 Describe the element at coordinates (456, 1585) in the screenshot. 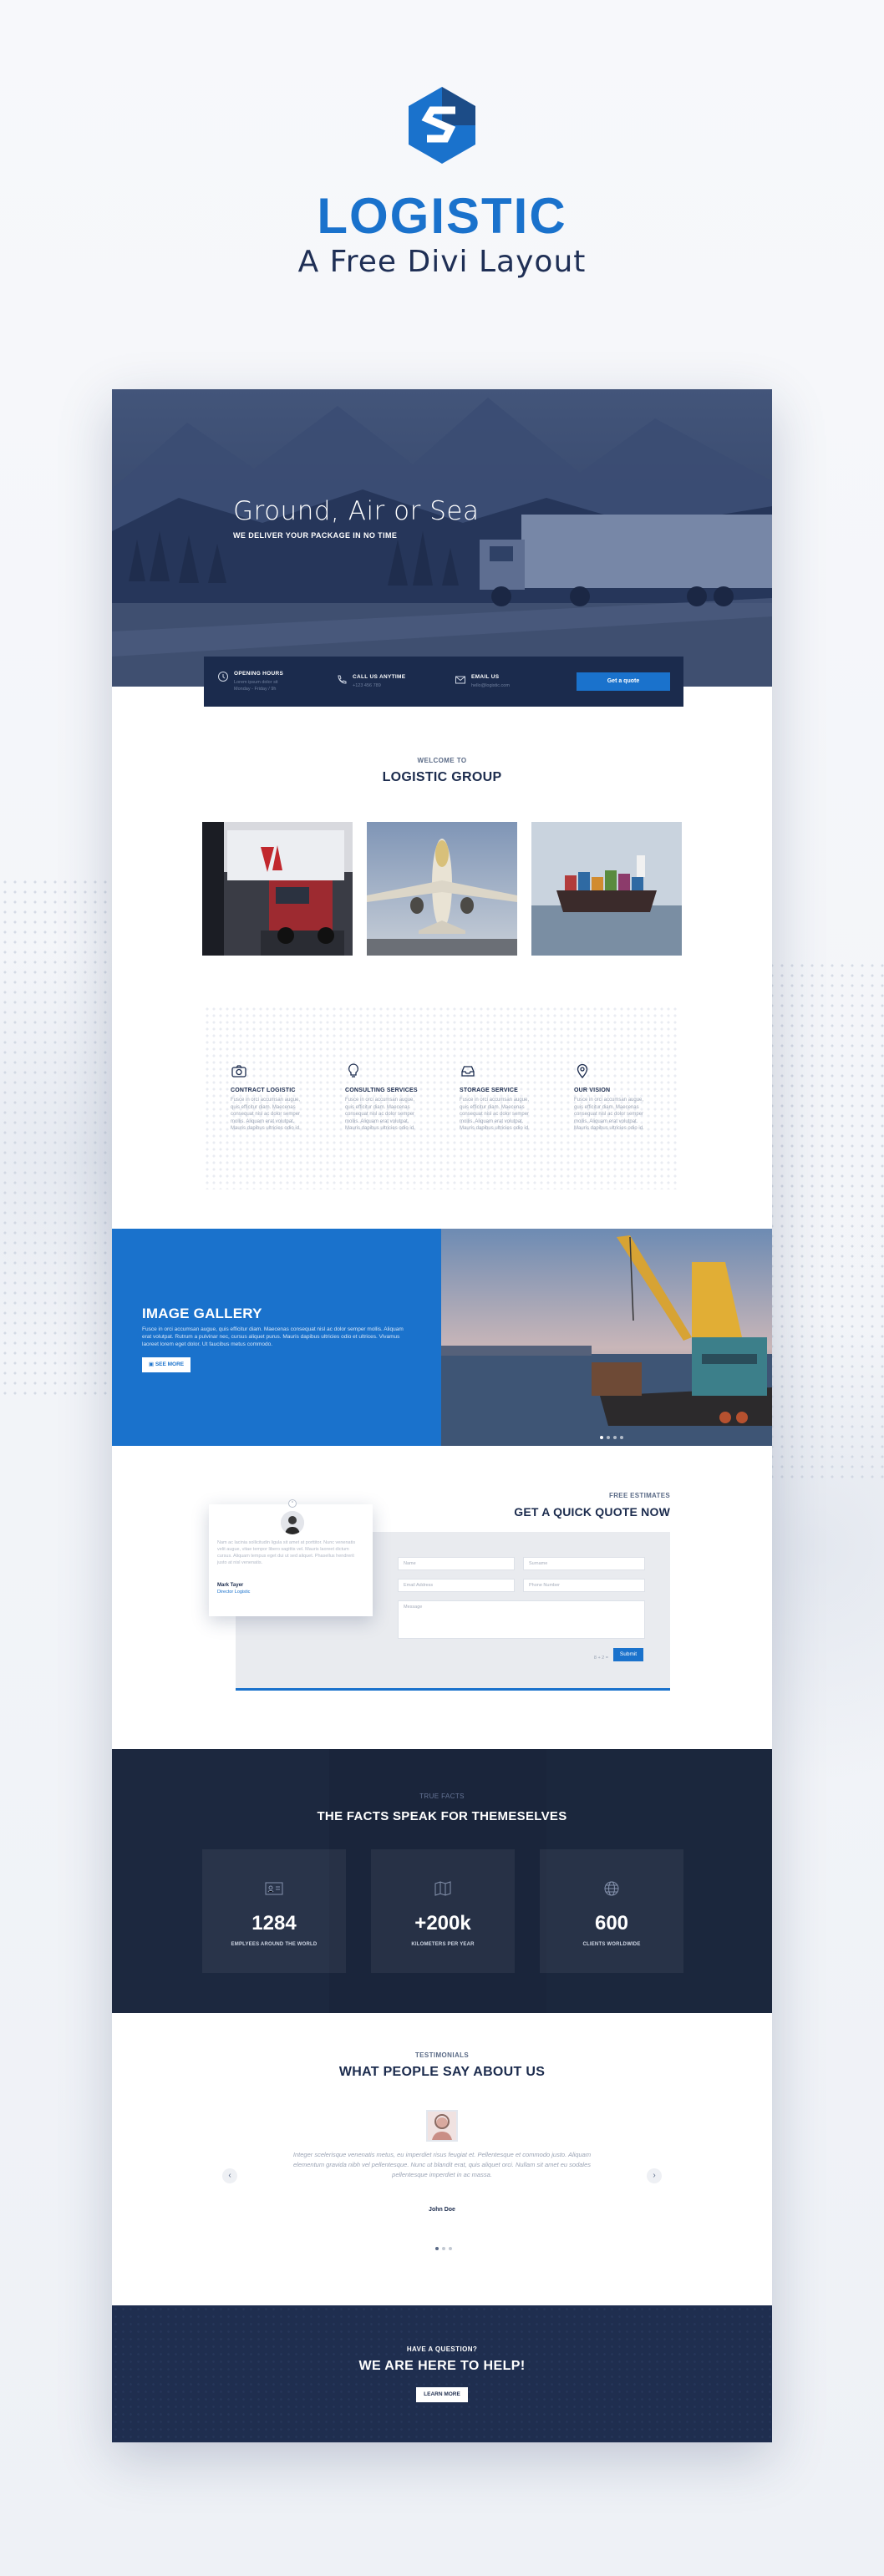

I see `email-input: Email Address` at that location.